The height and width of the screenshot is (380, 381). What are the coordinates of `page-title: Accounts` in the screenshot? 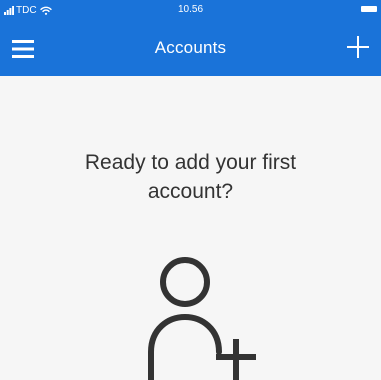 It's located at (190, 47).